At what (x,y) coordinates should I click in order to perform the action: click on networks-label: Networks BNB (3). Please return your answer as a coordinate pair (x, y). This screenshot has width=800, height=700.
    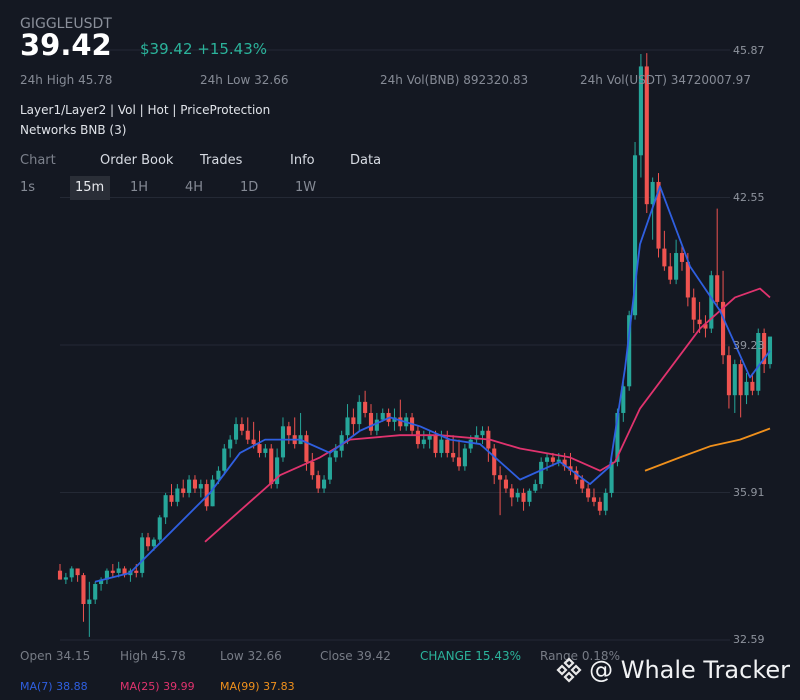
    Looking at the image, I should click on (73, 130).